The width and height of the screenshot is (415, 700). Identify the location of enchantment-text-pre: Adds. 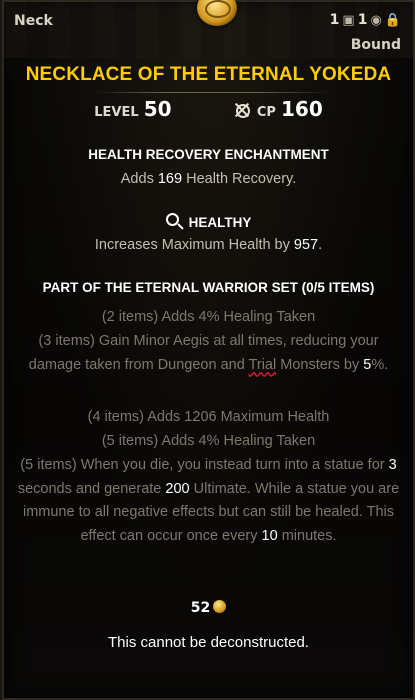
(139, 179).